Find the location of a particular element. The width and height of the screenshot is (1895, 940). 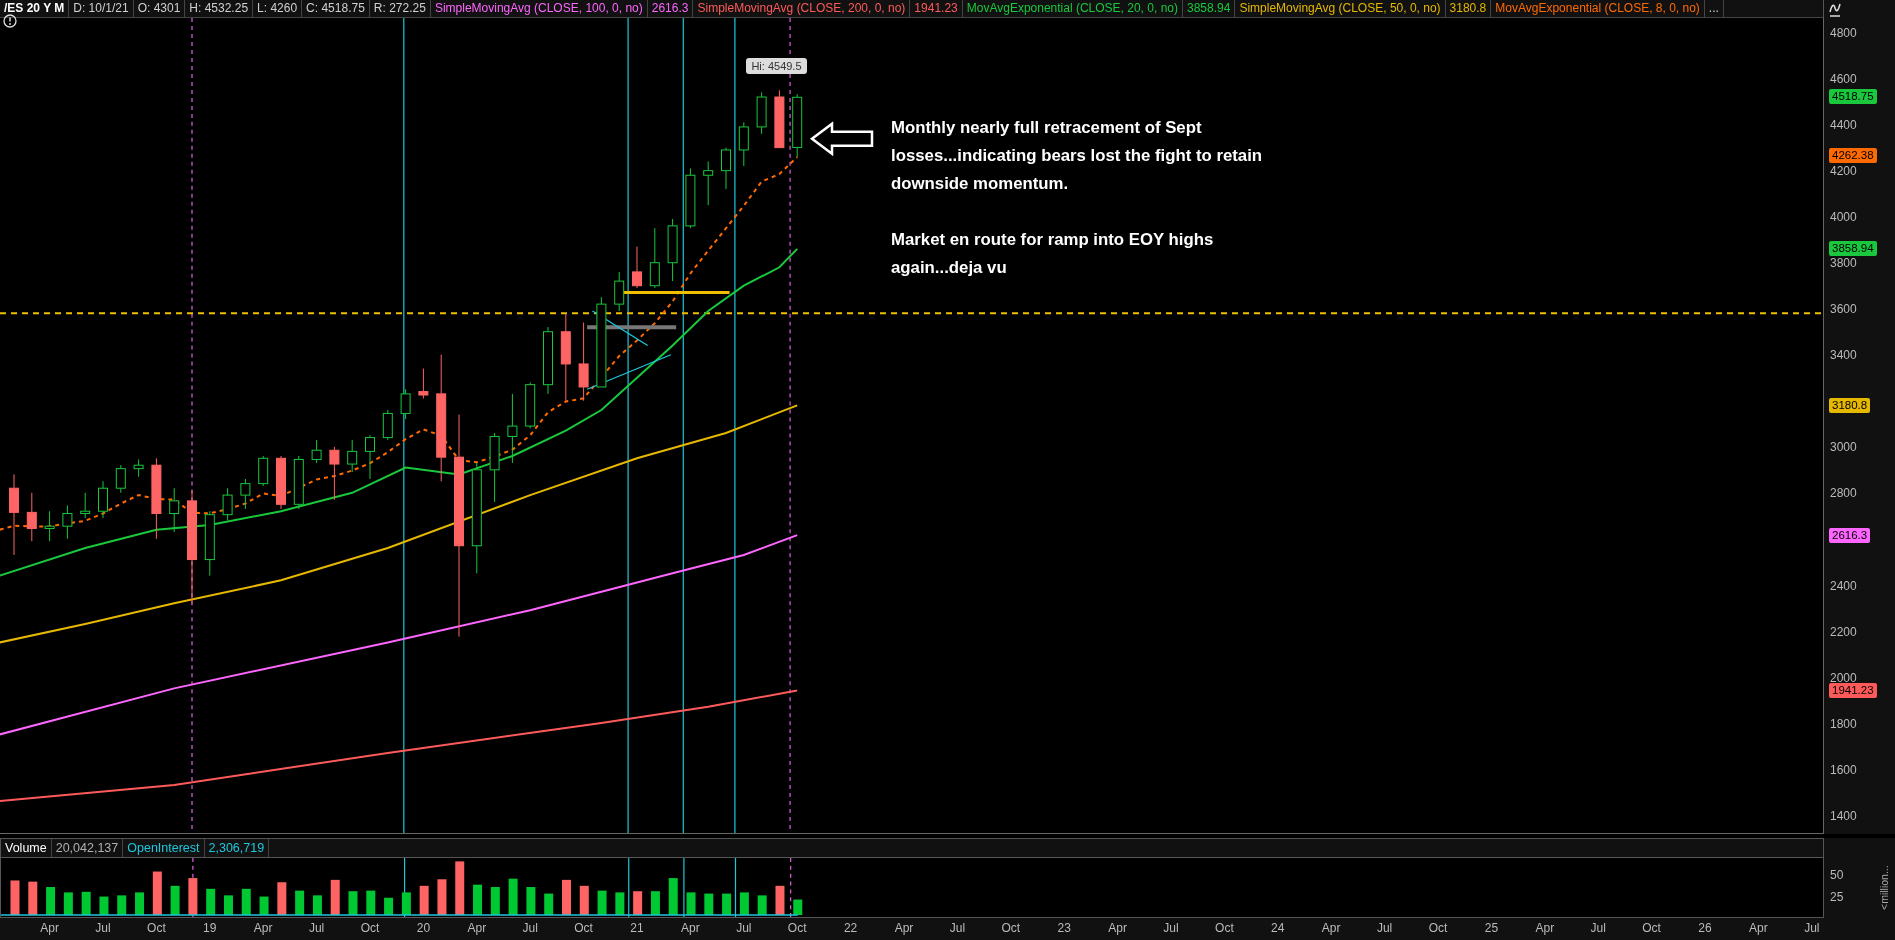

high-price-label: Hi: 4549.5 is located at coordinates (776, 66).